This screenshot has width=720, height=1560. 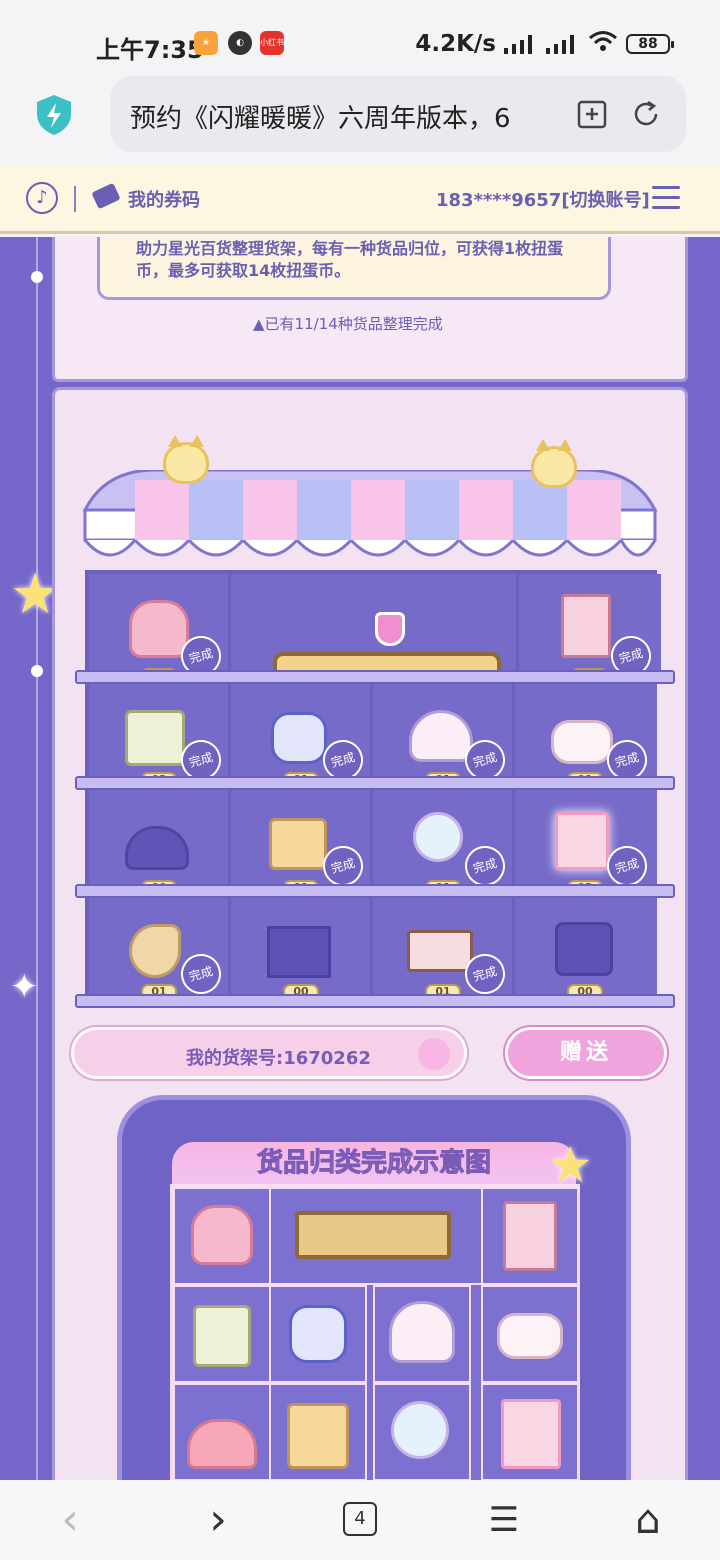 I want to click on browser-nav-bar: ‹ › 4 ☰ ⌂, so click(x=360, y=1520).